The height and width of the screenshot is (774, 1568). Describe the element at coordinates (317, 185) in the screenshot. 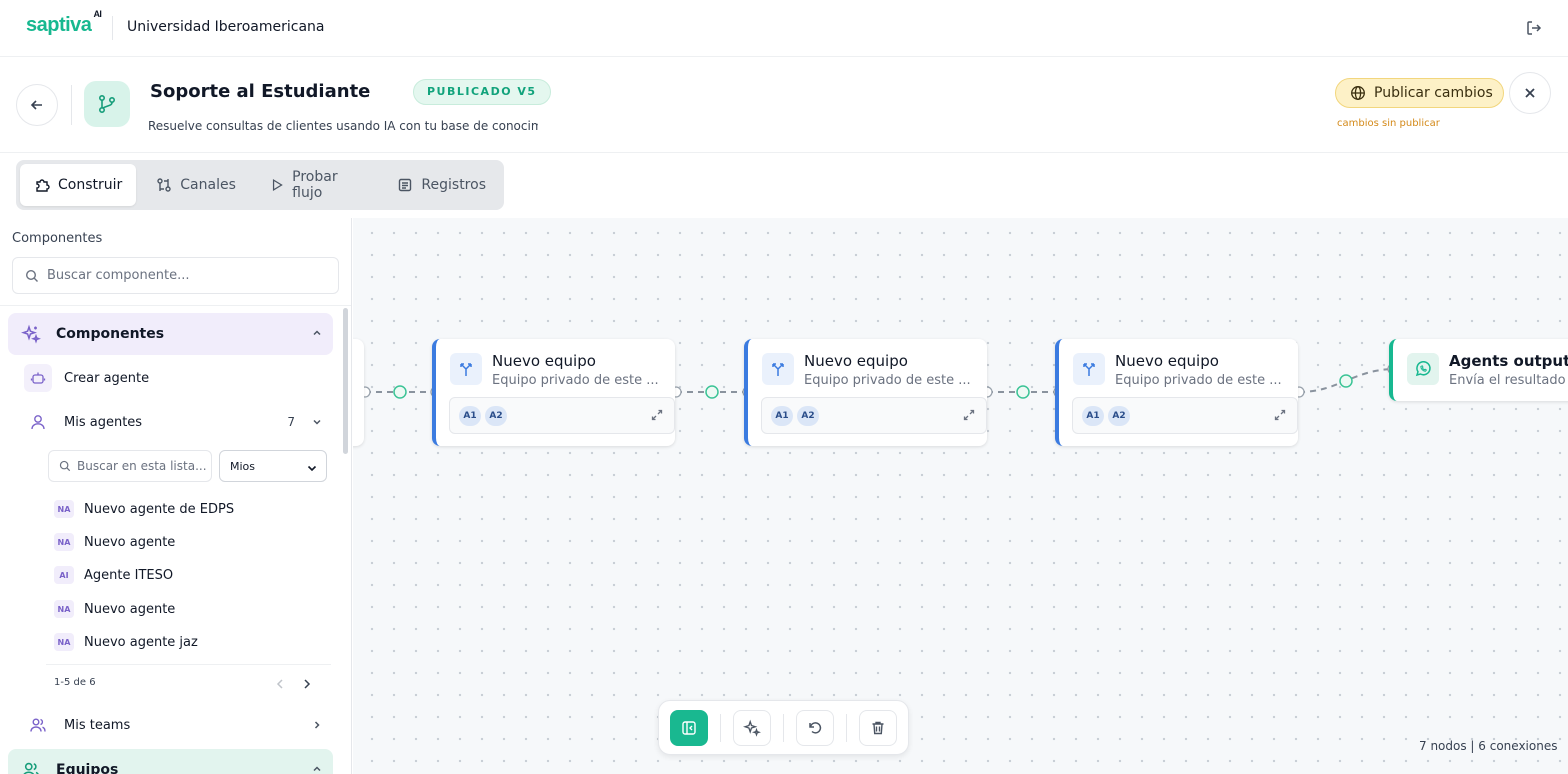

I see `tab-probar-flujo: Probar flujo` at that location.